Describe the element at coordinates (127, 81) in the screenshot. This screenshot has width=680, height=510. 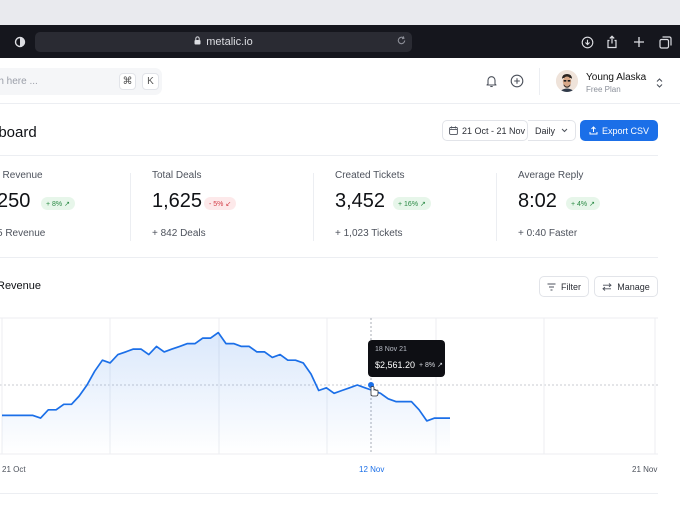
I see `kbd-command-key: ⌘` at that location.